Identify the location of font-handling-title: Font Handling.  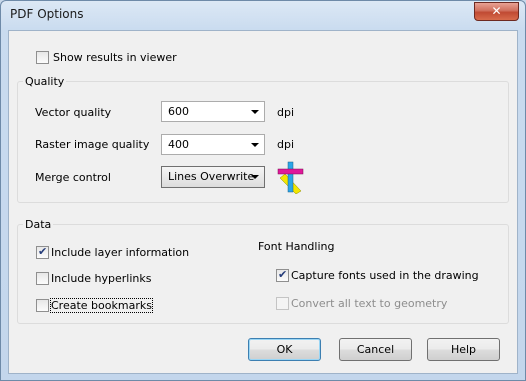
(296, 246).